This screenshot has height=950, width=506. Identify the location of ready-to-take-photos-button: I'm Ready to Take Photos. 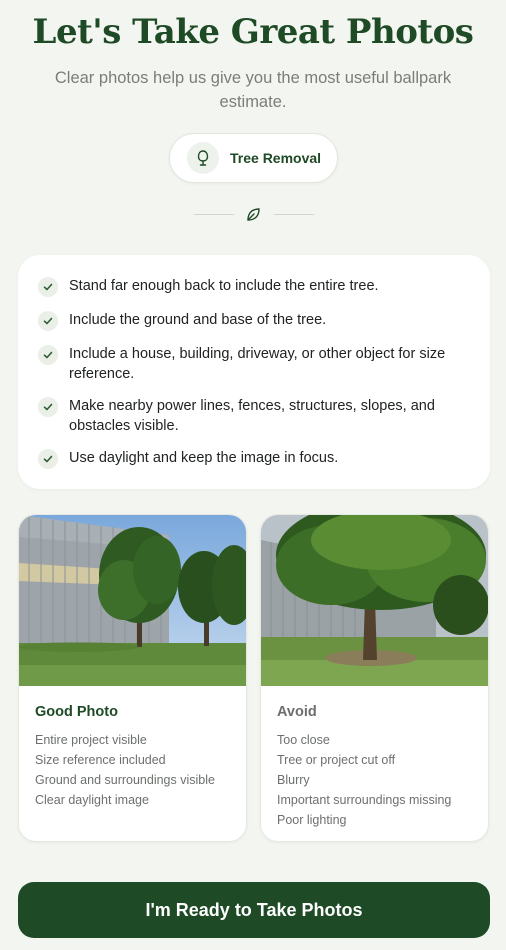
(254, 910).